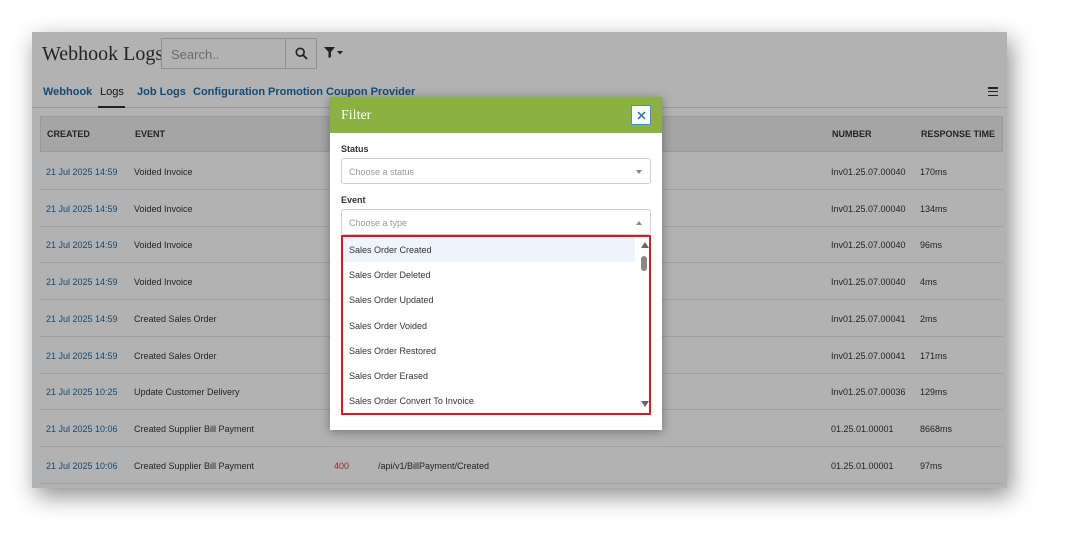 The image size is (1072, 552). I want to click on chevron-up-icon, so click(639, 223).